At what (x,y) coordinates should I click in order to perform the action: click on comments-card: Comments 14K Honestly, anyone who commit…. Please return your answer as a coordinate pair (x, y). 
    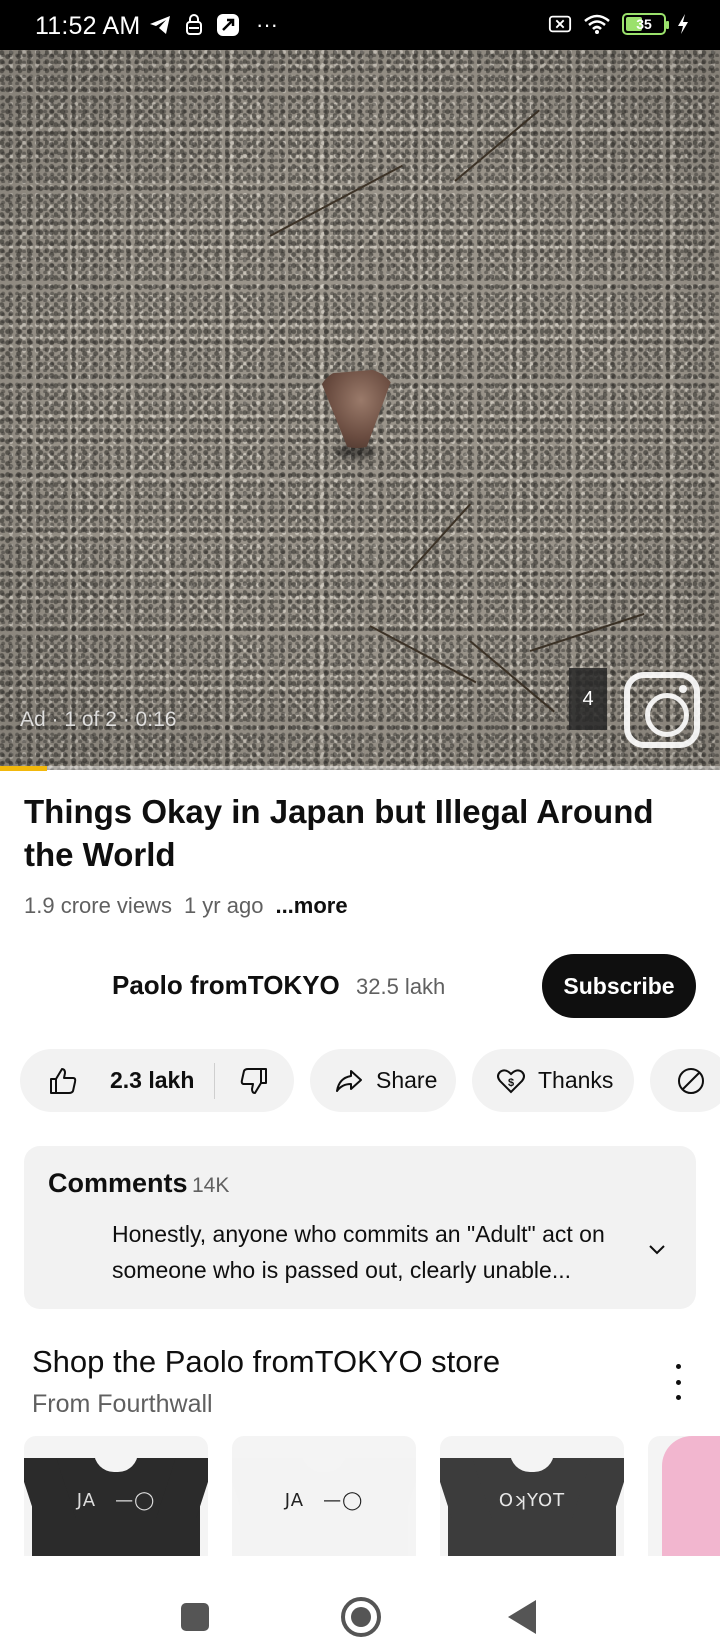
    Looking at the image, I should click on (360, 1227).